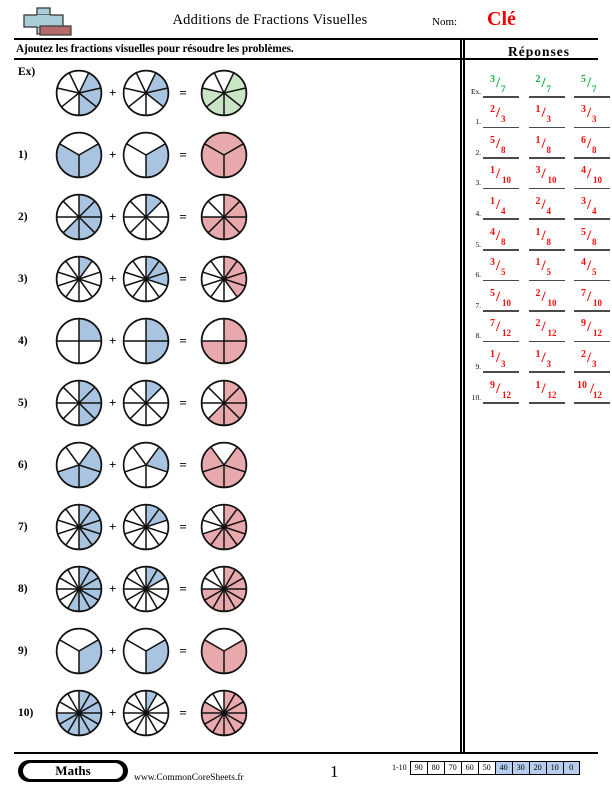  I want to click on answer-cell: 7/10, so click(593, 300).